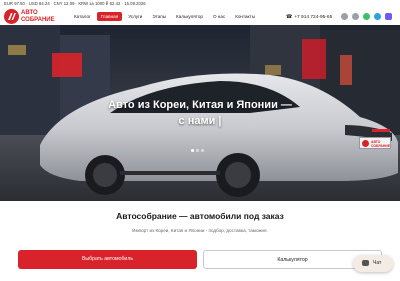 The height and width of the screenshot is (281, 400). I want to click on nav-item-calculator: Калькулятор, so click(189, 16).